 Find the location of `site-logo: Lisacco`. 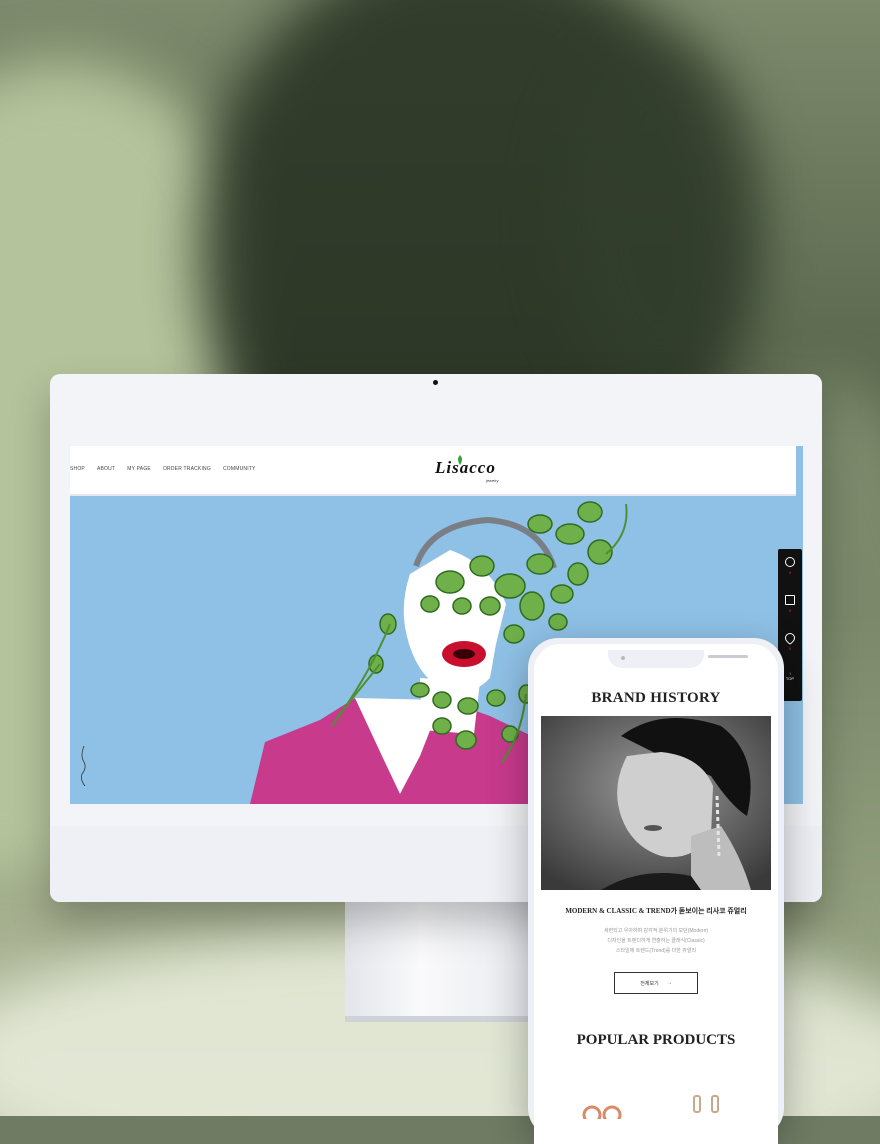

site-logo: Lisacco is located at coordinates (465, 468).